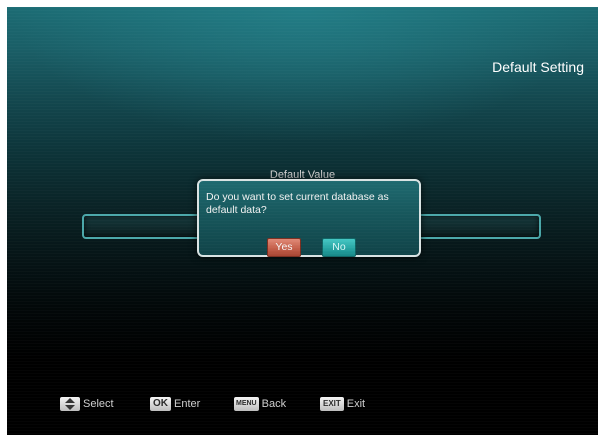 The height and width of the screenshot is (441, 605). I want to click on ok-key-icon: OK, so click(160, 404).